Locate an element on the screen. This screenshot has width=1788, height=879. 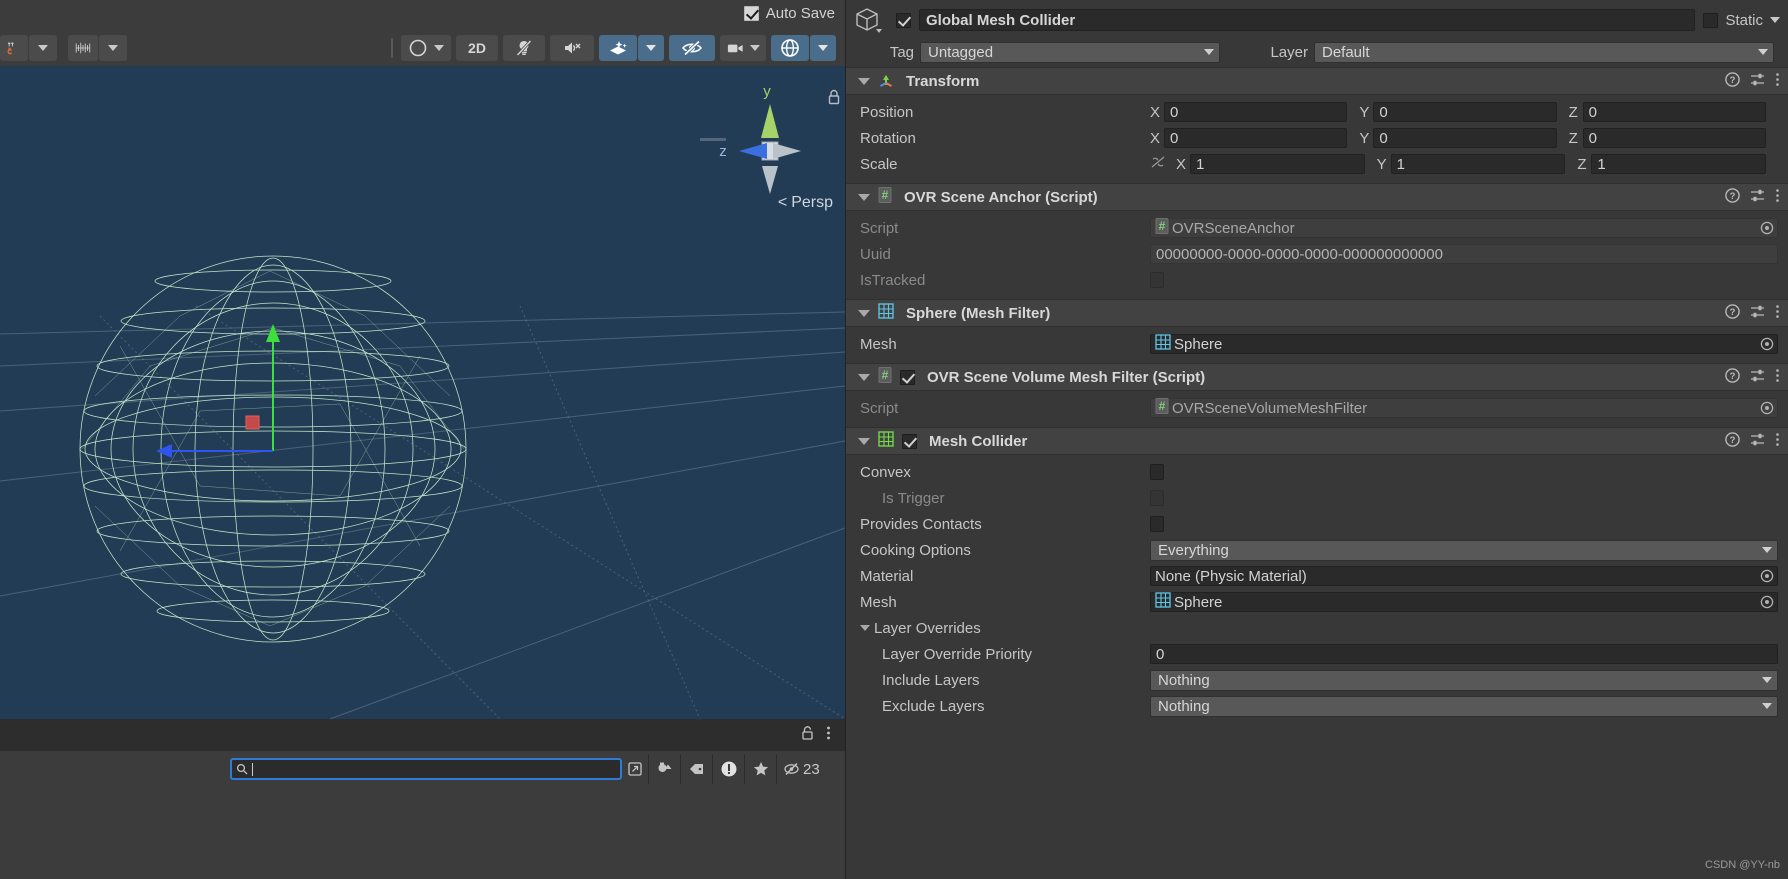
layer-overrides-foldout-icon is located at coordinates (865, 628).